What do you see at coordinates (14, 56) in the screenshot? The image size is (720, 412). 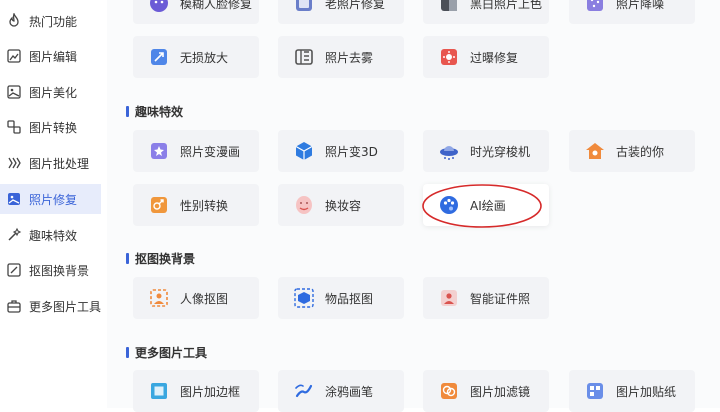 I see `image-edit-icon` at bounding box center [14, 56].